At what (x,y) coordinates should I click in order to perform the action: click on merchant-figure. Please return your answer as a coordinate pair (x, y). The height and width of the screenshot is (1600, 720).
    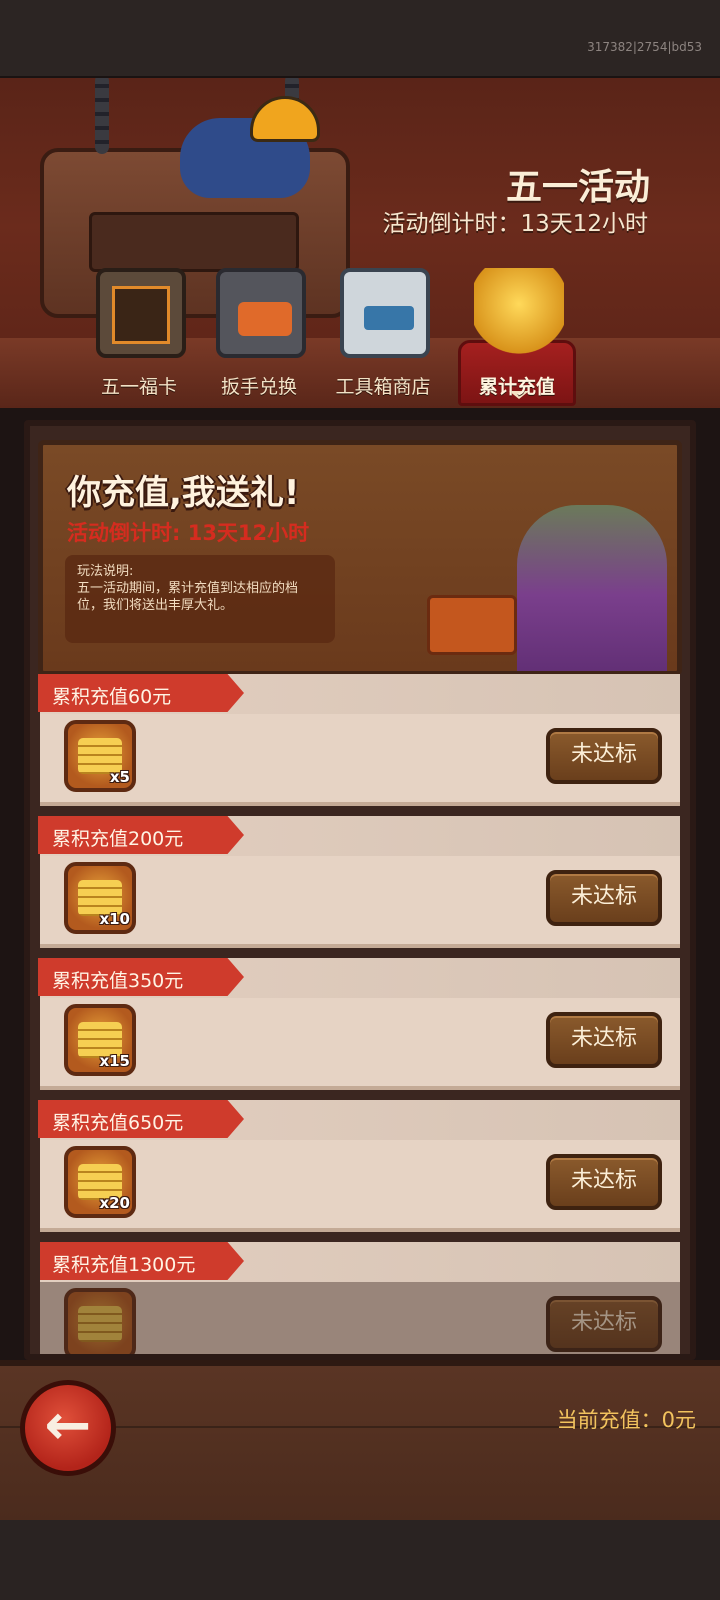
    Looking at the image, I should click on (592, 588).